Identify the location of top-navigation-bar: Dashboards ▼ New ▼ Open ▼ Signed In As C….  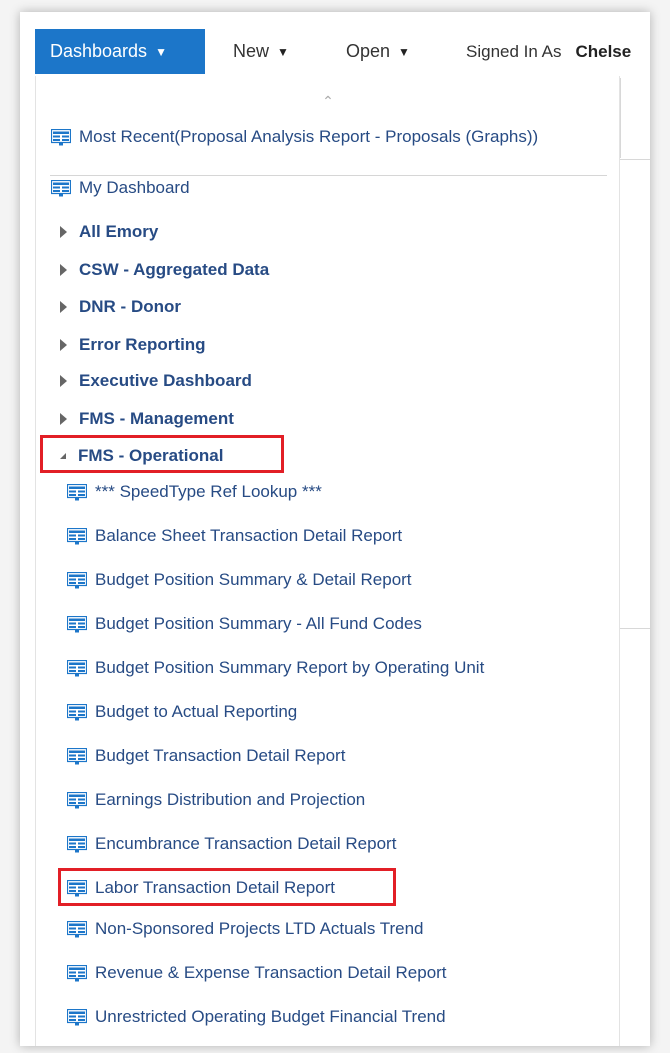
(335, 44).